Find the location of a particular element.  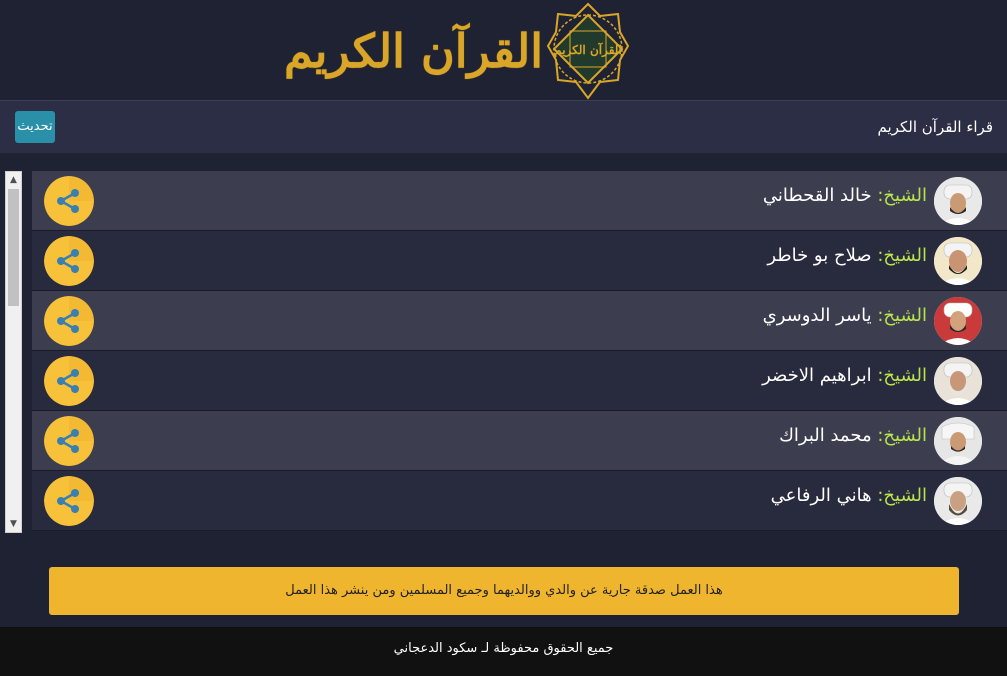

medallion-text: القرآن الكريم is located at coordinates (588, 49).